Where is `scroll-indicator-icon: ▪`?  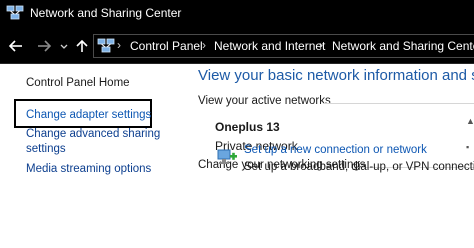
scroll-indicator-icon: ▪ is located at coordinates (468, 147).